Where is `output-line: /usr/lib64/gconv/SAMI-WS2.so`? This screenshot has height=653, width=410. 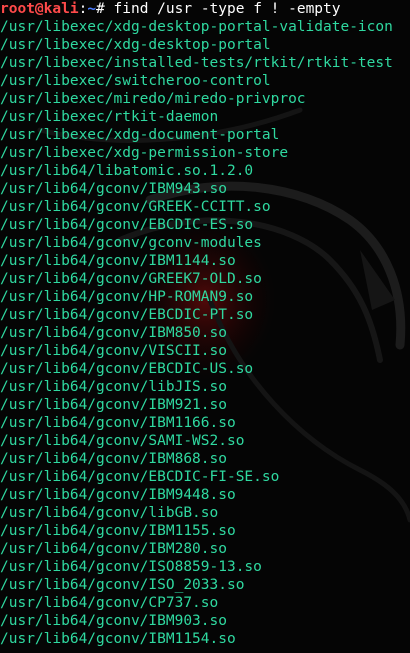 output-line: /usr/lib64/gconv/SAMI-WS2.so is located at coordinates (122, 441).